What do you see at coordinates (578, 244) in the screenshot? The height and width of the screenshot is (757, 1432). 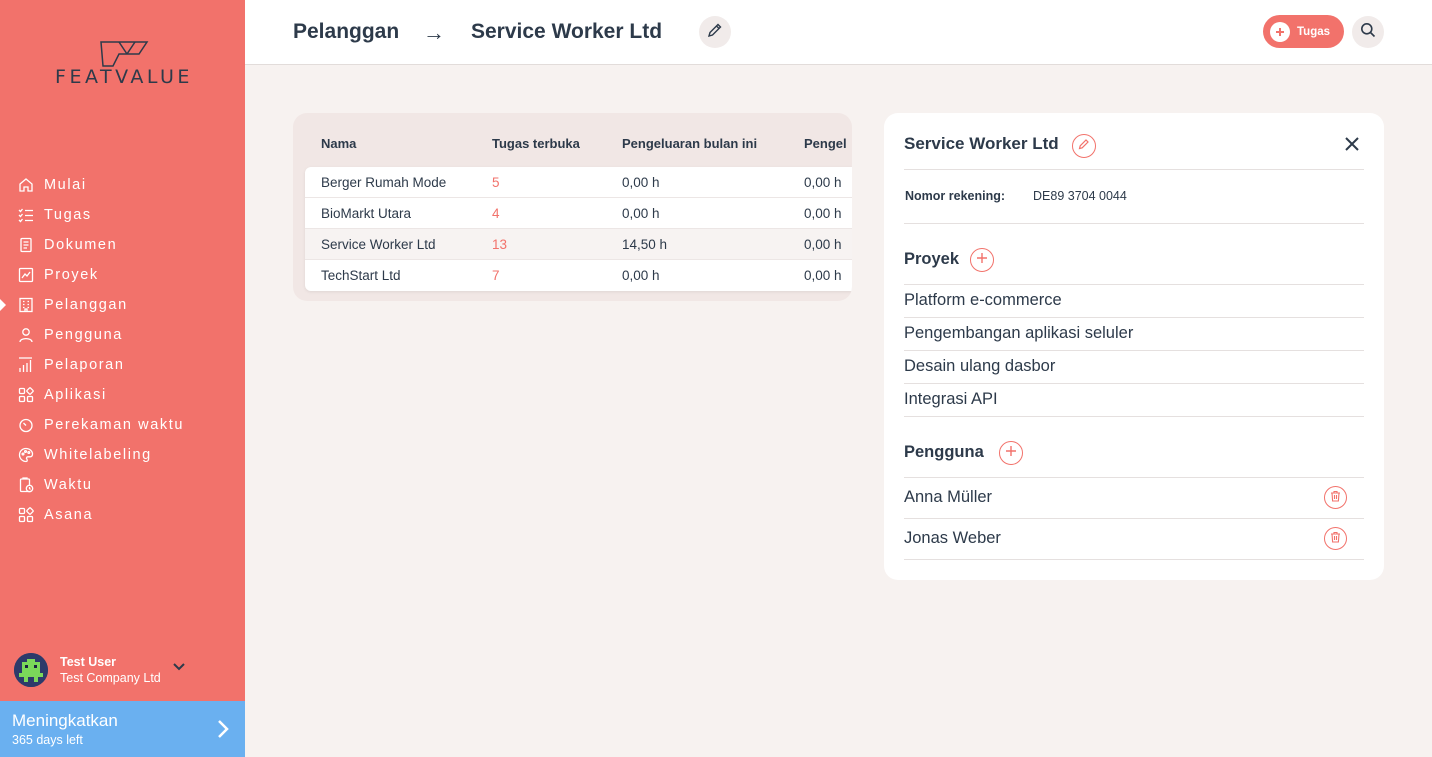 I see `table-row-selected: Service Worker Ltd 13 14,50 h 0,00 h` at bounding box center [578, 244].